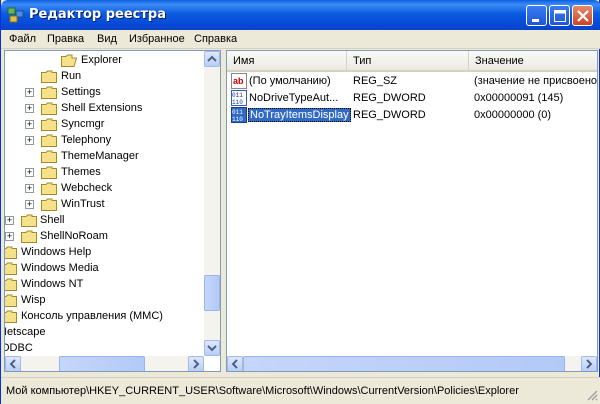 This screenshot has width=600, height=404. What do you see at coordinates (238, 81) in the screenshot?
I see `svg-text: ab` at bounding box center [238, 81].